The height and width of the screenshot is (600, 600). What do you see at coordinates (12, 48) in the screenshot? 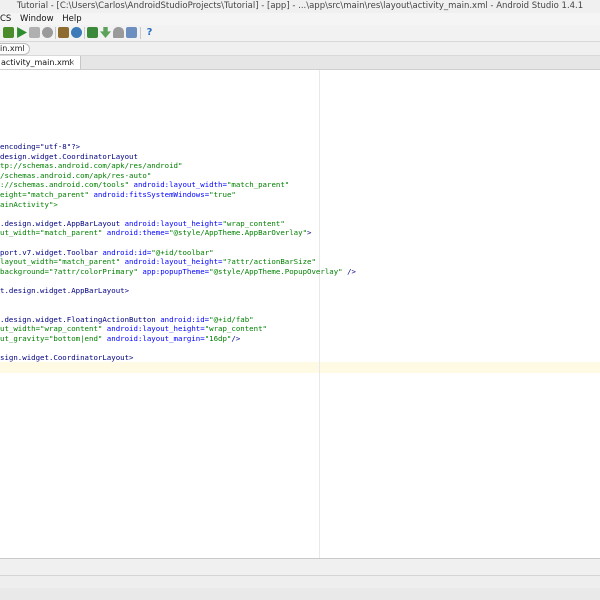
I see `breadcrumb-label: in.xml` at bounding box center [12, 48].